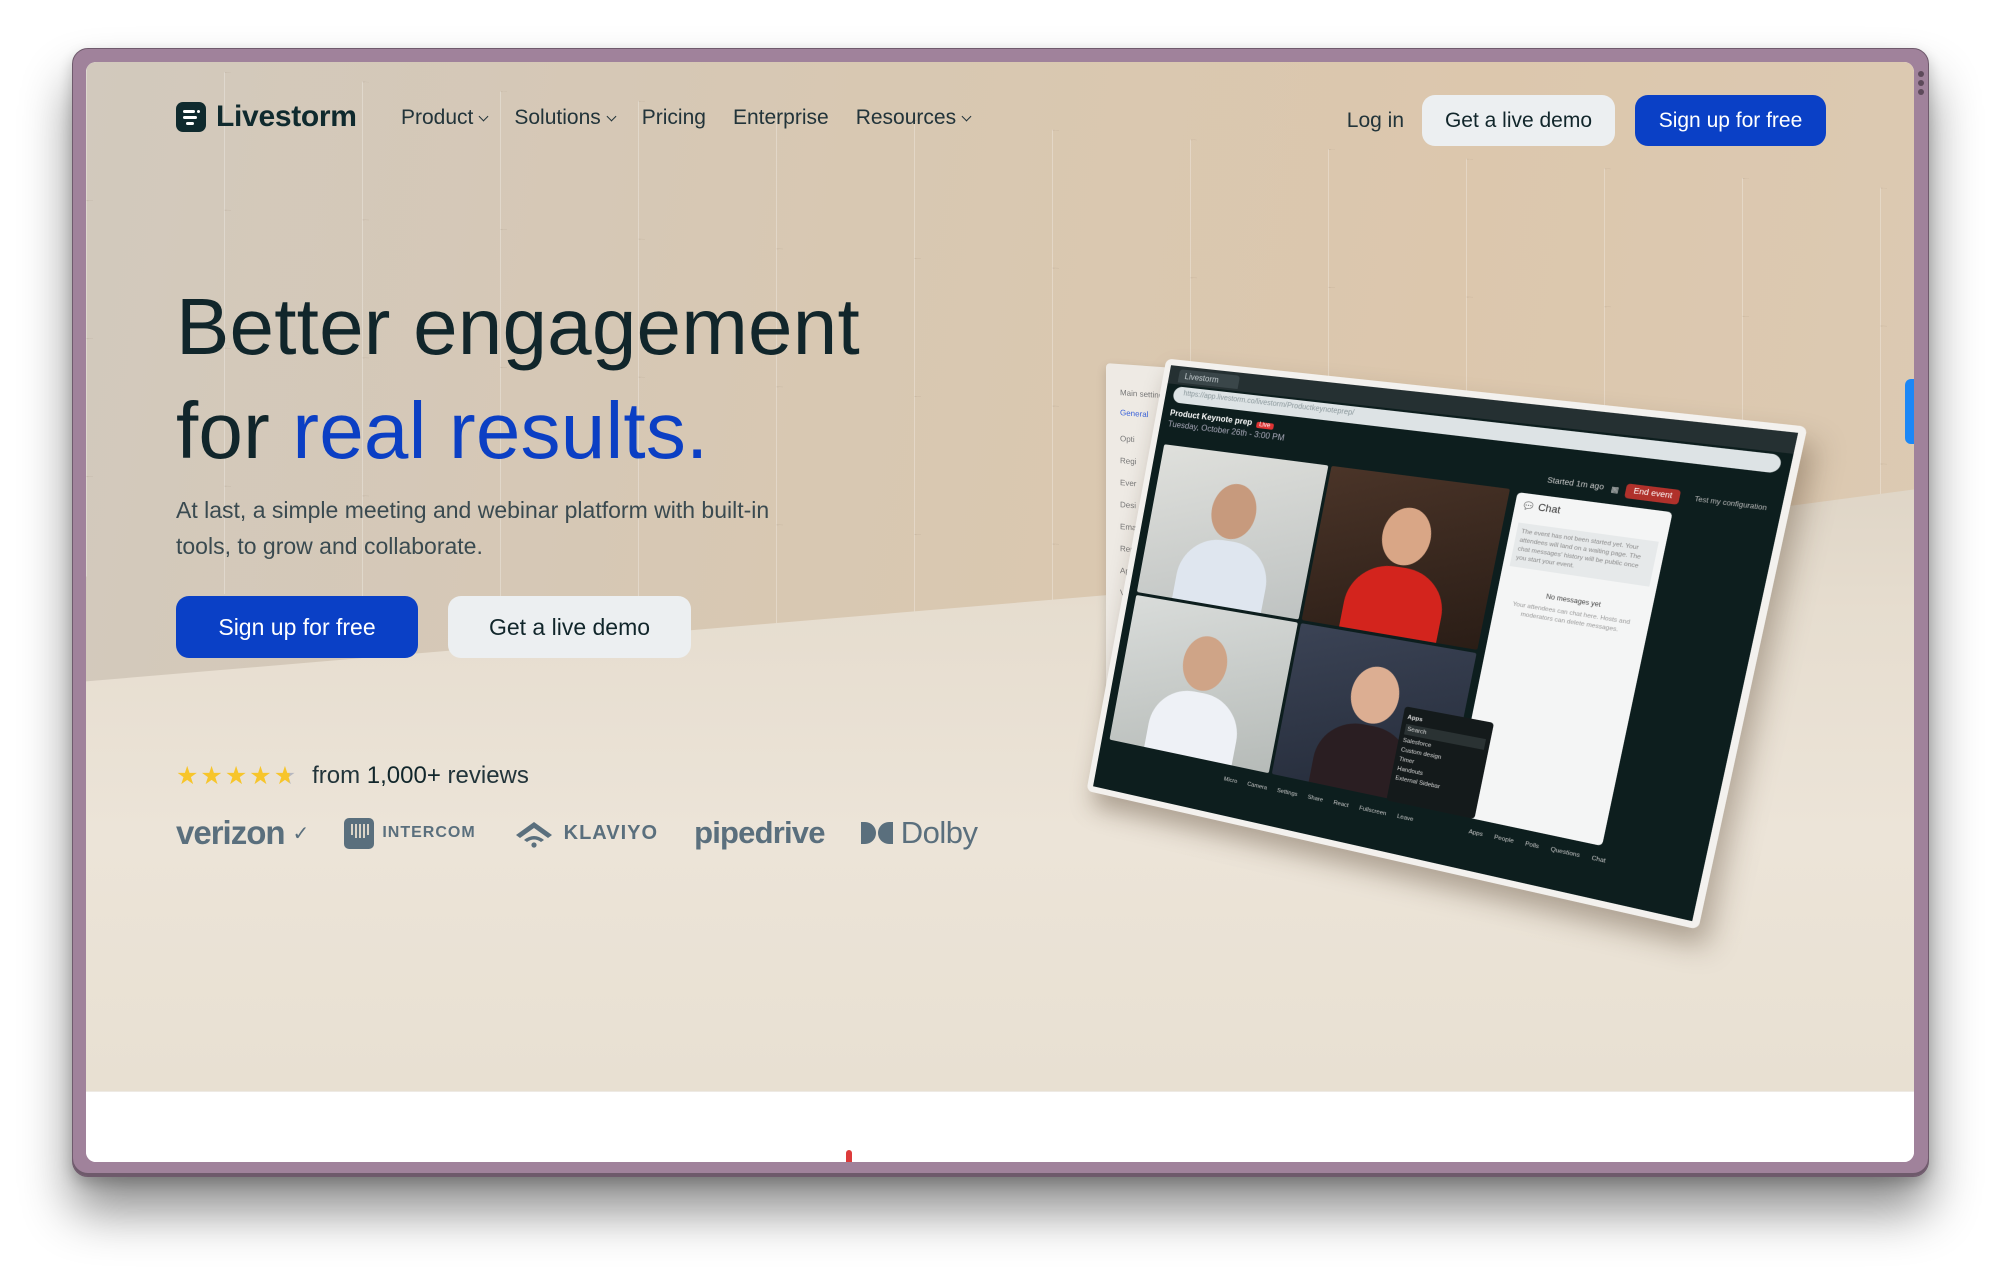 This screenshot has height=1272, width=2000. I want to click on logo-text: Dolby, so click(939, 832).